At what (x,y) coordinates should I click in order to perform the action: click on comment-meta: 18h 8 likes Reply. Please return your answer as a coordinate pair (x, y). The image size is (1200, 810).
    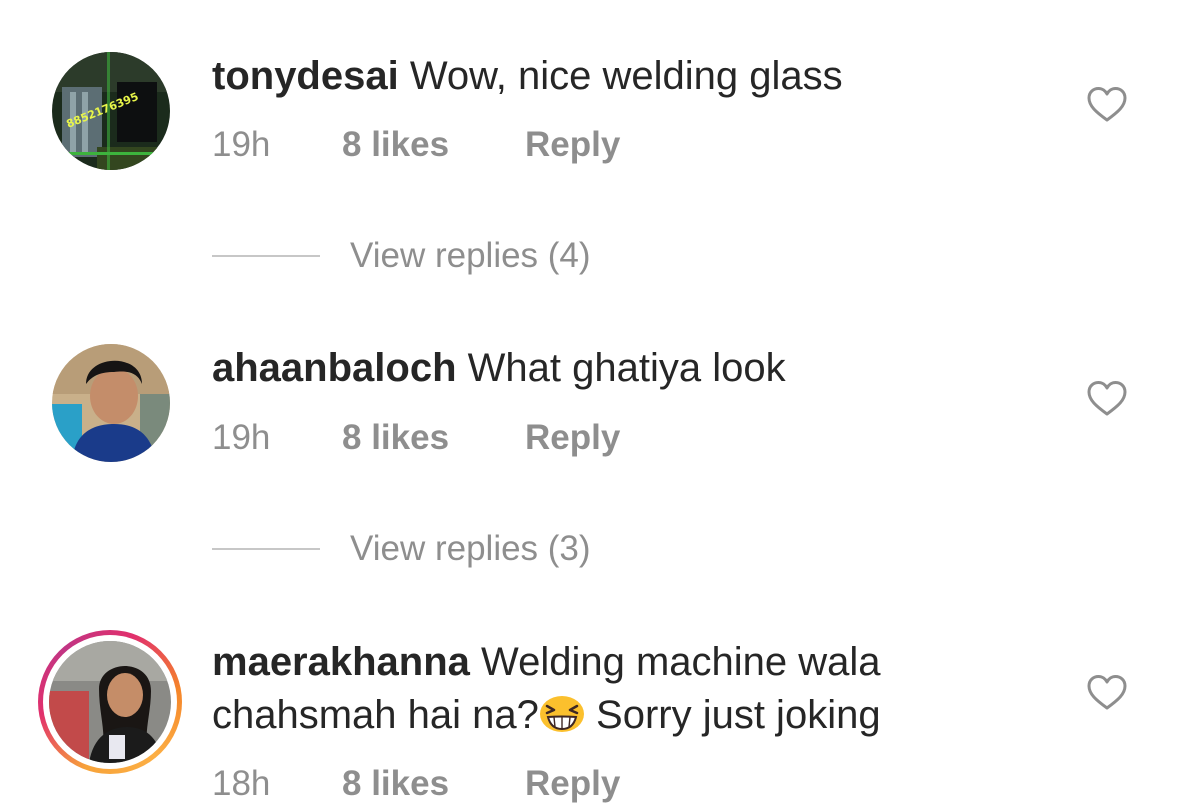
    Looking at the image, I should click on (416, 784).